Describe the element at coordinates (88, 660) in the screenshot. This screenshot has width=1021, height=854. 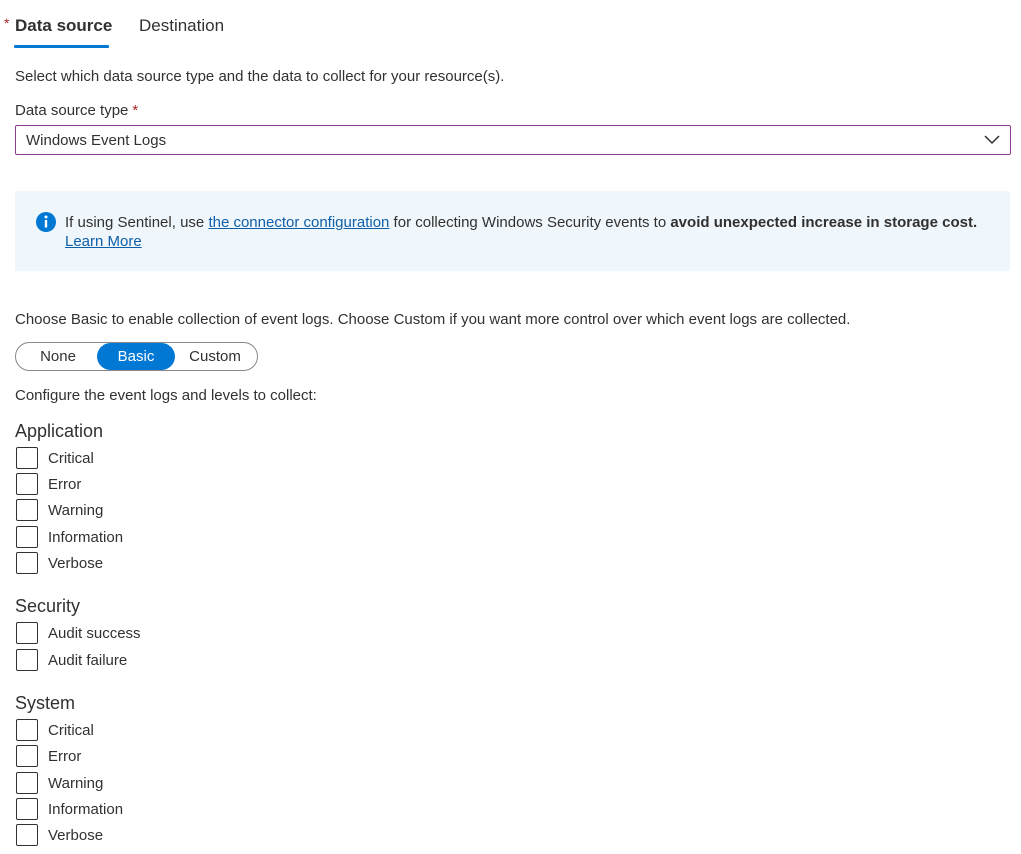
I see `checkbox-label: Audit failure` at that location.